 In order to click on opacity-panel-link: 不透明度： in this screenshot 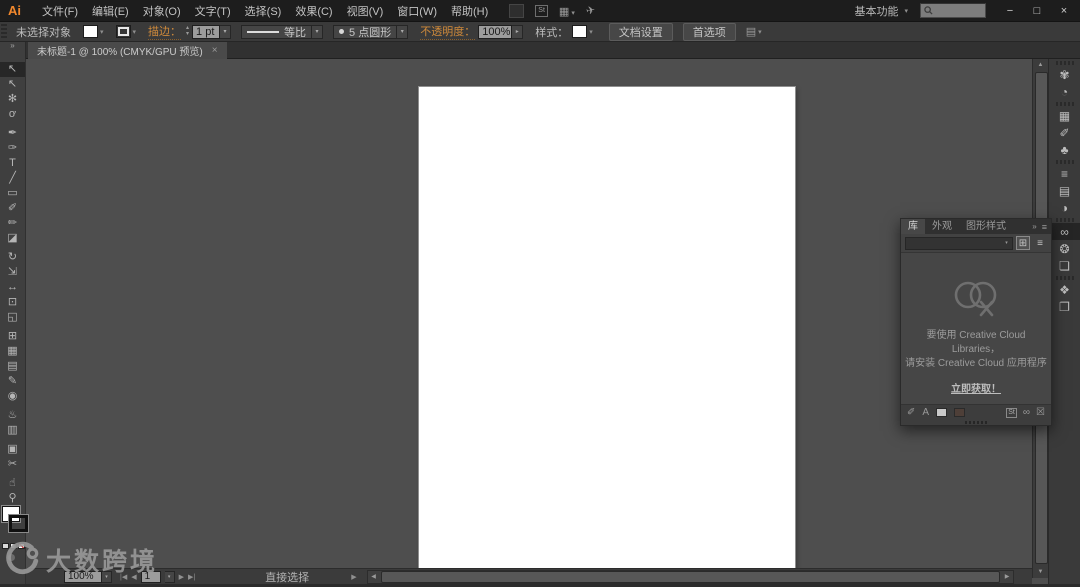, I will do `click(448, 31)`.